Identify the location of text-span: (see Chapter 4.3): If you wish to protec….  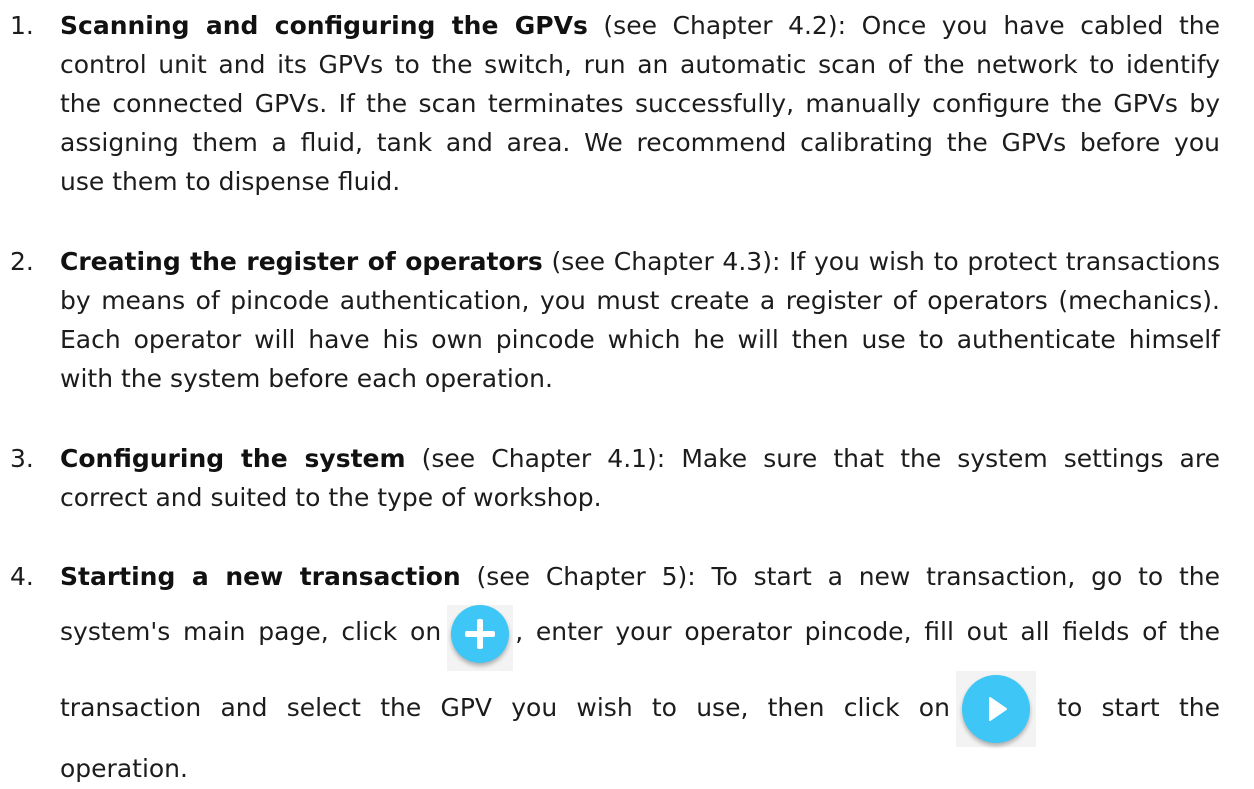
(881, 261).